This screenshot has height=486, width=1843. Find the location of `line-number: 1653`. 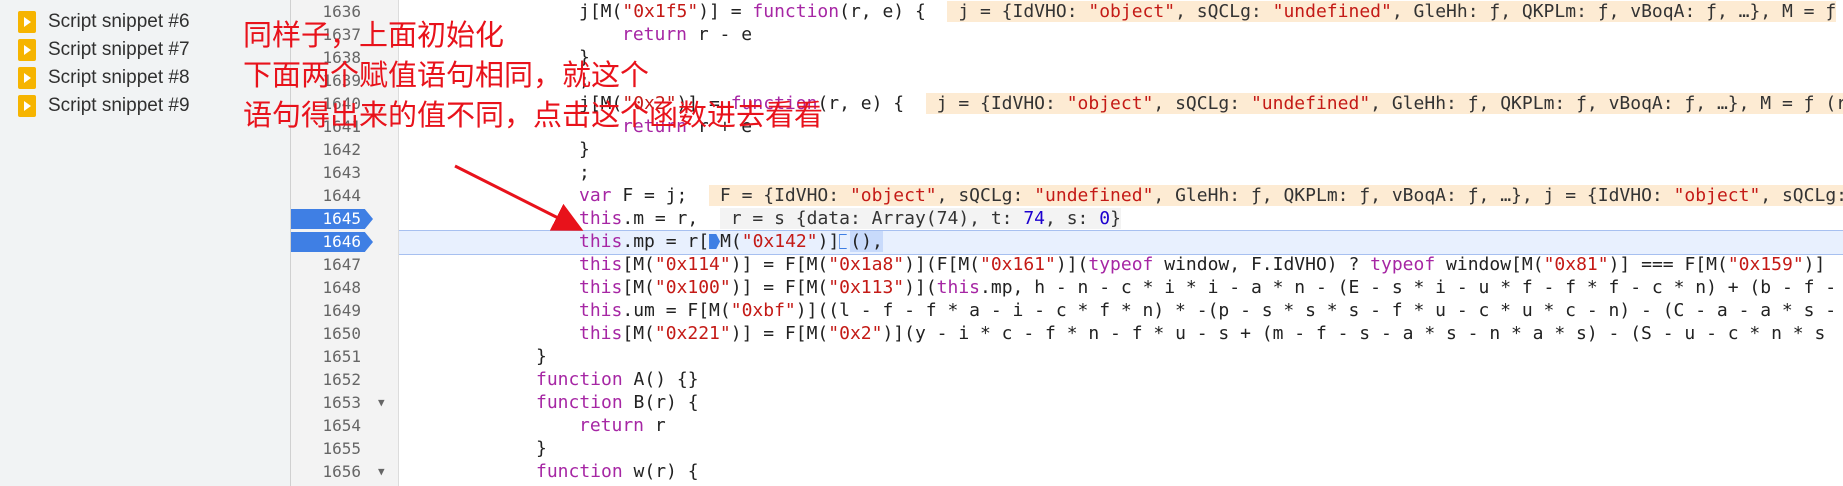

line-number: 1653 is located at coordinates (326, 402).